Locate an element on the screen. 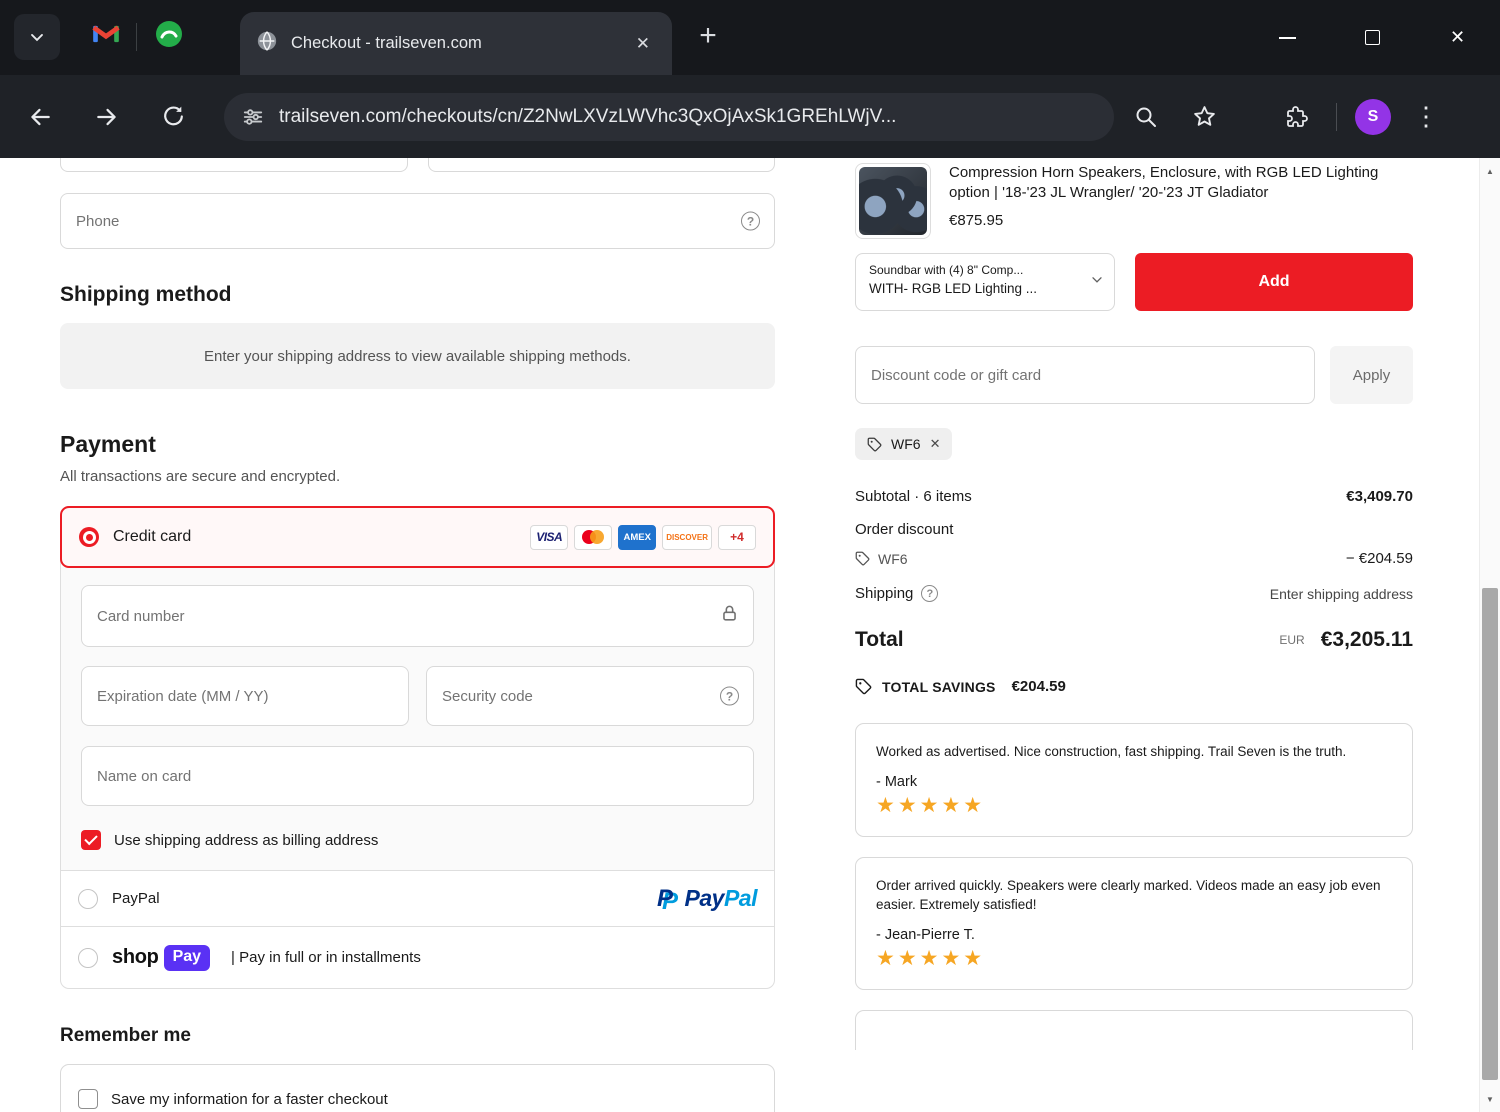 The width and height of the screenshot is (1500, 1112). billing-address-checkbox is located at coordinates (91, 840).